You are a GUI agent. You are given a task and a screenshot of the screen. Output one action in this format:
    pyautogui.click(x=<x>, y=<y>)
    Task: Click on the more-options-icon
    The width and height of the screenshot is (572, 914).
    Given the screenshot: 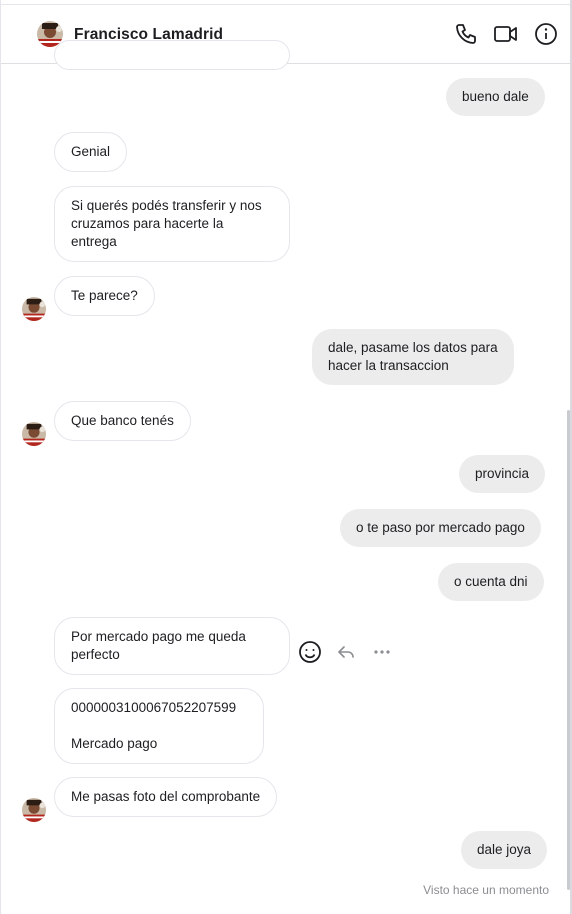 What is the action you would take?
    pyautogui.click(x=382, y=652)
    